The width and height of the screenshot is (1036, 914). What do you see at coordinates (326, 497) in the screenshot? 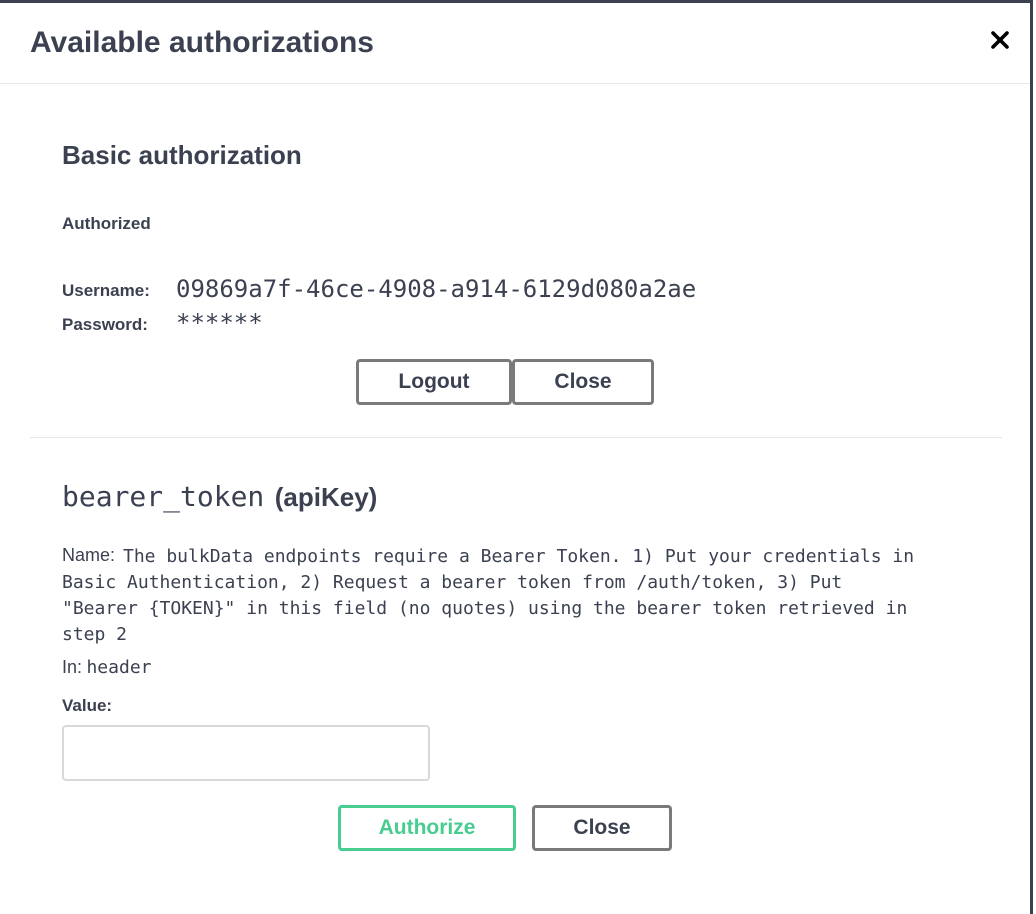
I see `bearer-heading-type: (apiKey)` at bounding box center [326, 497].